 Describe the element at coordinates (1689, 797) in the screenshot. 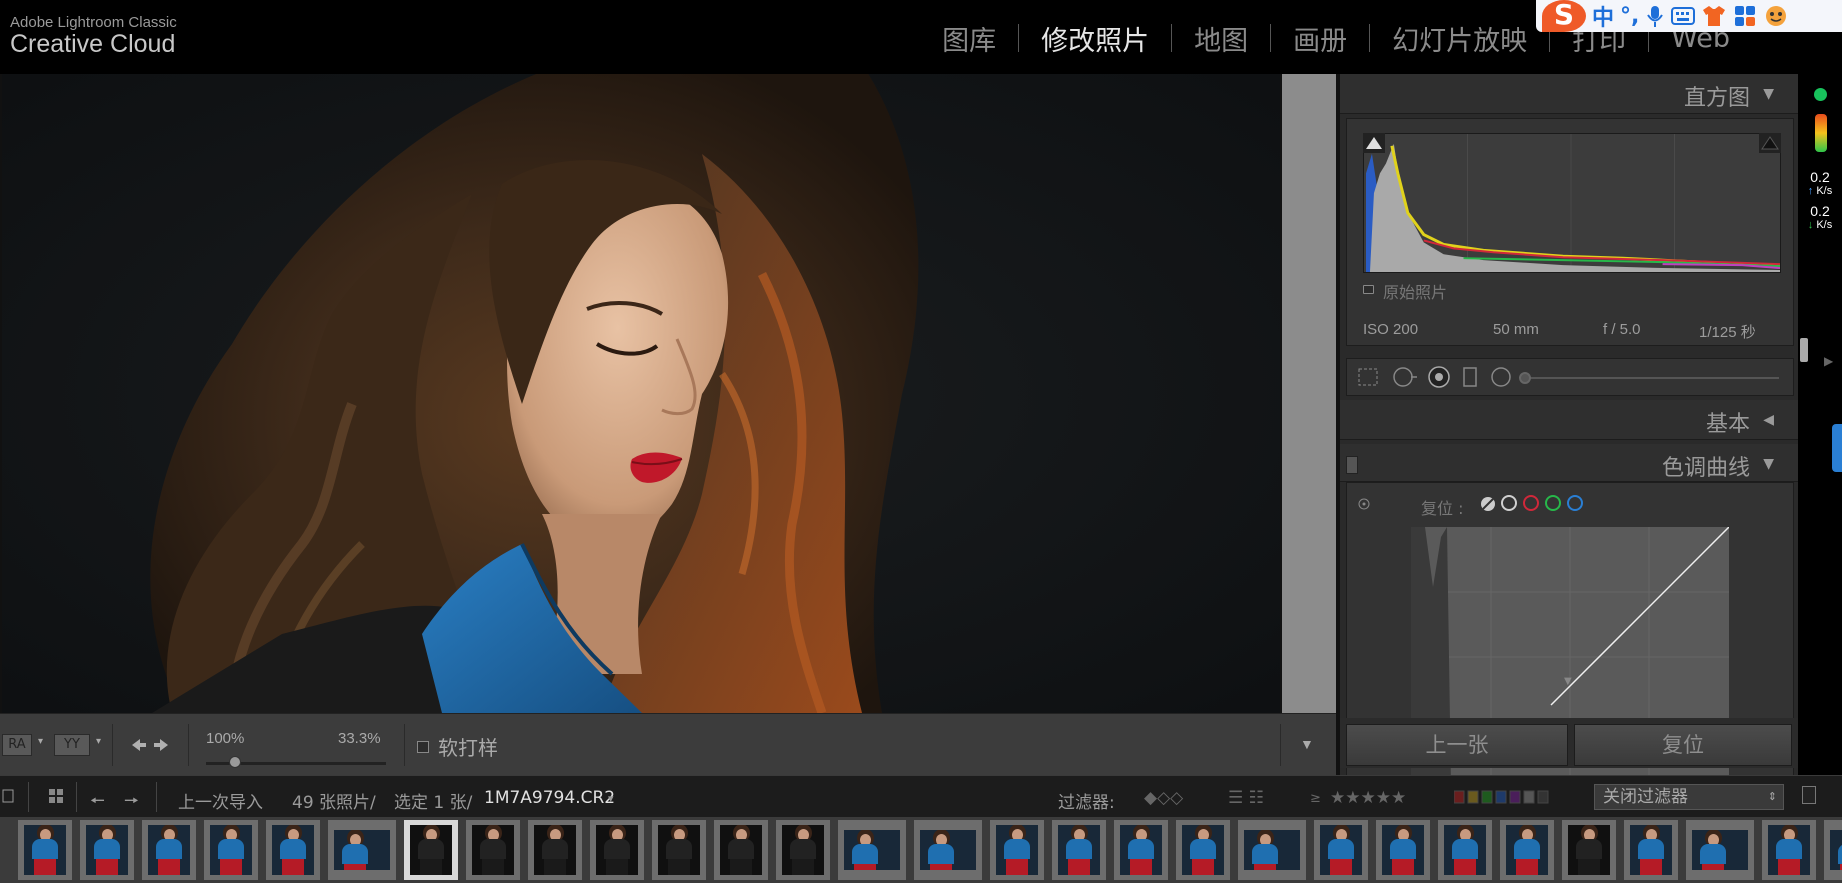

I see `filter-preset-select: 关闭过滤器 ⇕` at that location.